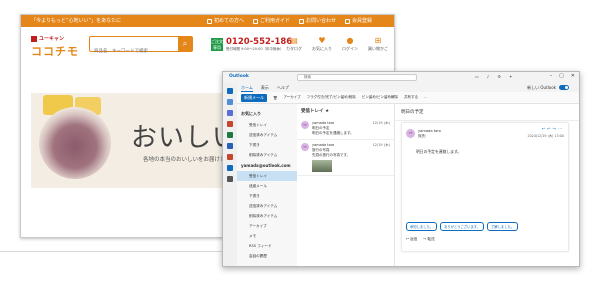 The width and height of the screenshot is (600, 285). Describe the element at coordinates (420, 239) in the screenshot. I see `reply-bar: ↩ 返信 ↪ 転送` at that location.